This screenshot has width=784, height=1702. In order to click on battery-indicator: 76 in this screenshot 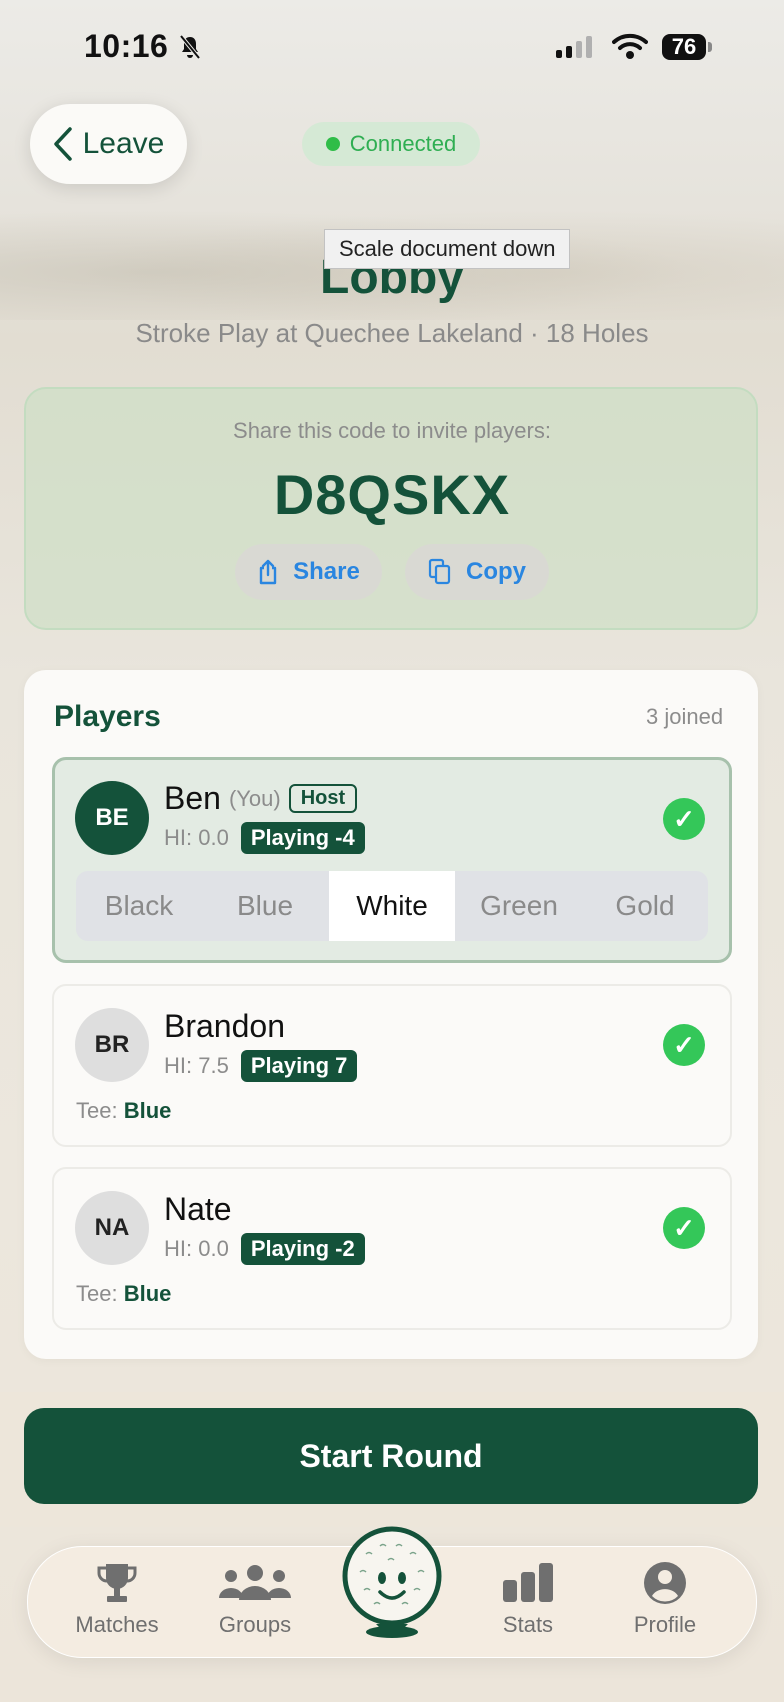, I will do `click(684, 47)`.